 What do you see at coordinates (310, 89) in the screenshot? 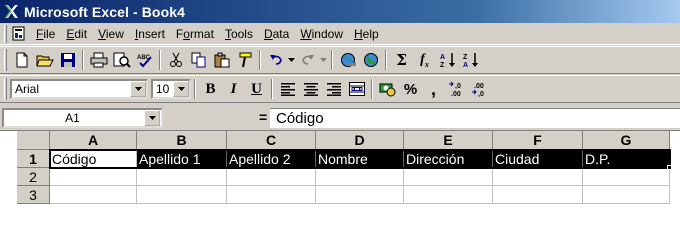
I see `align-center-icon` at bounding box center [310, 89].